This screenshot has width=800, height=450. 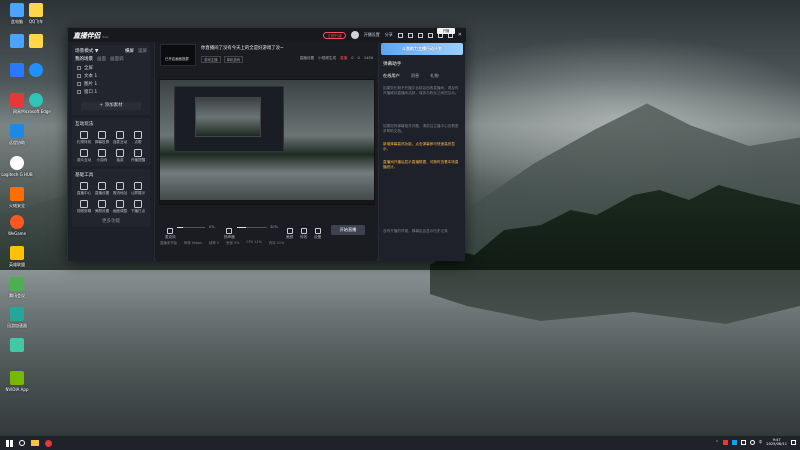 What do you see at coordinates (267, 142) in the screenshot?
I see `stream-preview` at bounding box center [267, 142].